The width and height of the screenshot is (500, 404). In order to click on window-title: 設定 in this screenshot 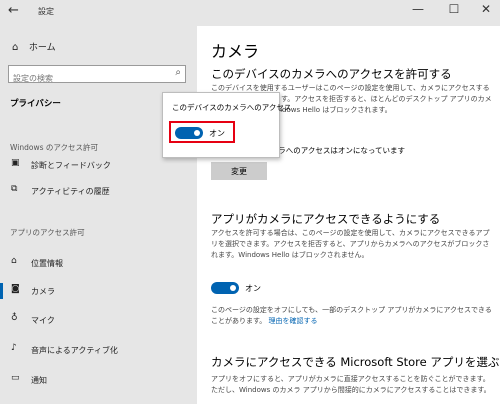, I will do `click(46, 11)`.